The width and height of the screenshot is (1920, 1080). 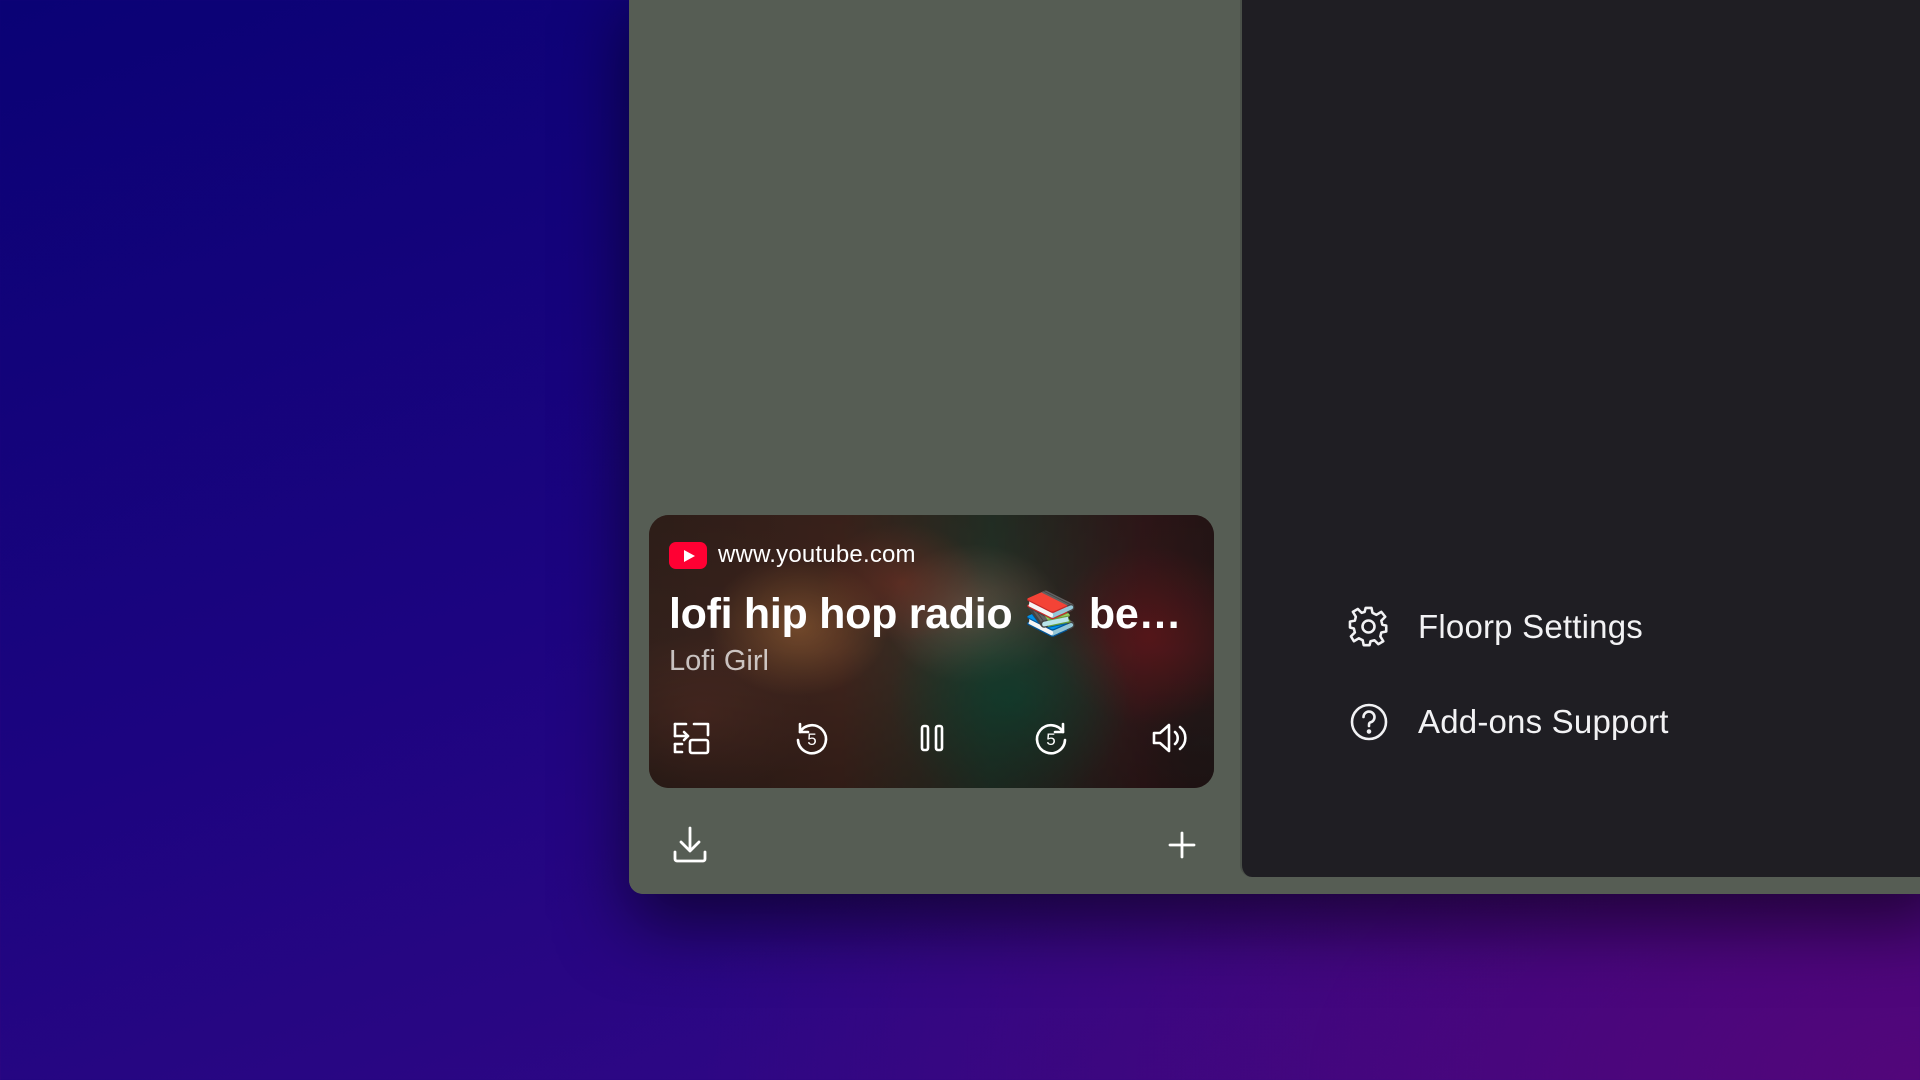 I want to click on media-controls: 5 5, so click(x=931, y=738).